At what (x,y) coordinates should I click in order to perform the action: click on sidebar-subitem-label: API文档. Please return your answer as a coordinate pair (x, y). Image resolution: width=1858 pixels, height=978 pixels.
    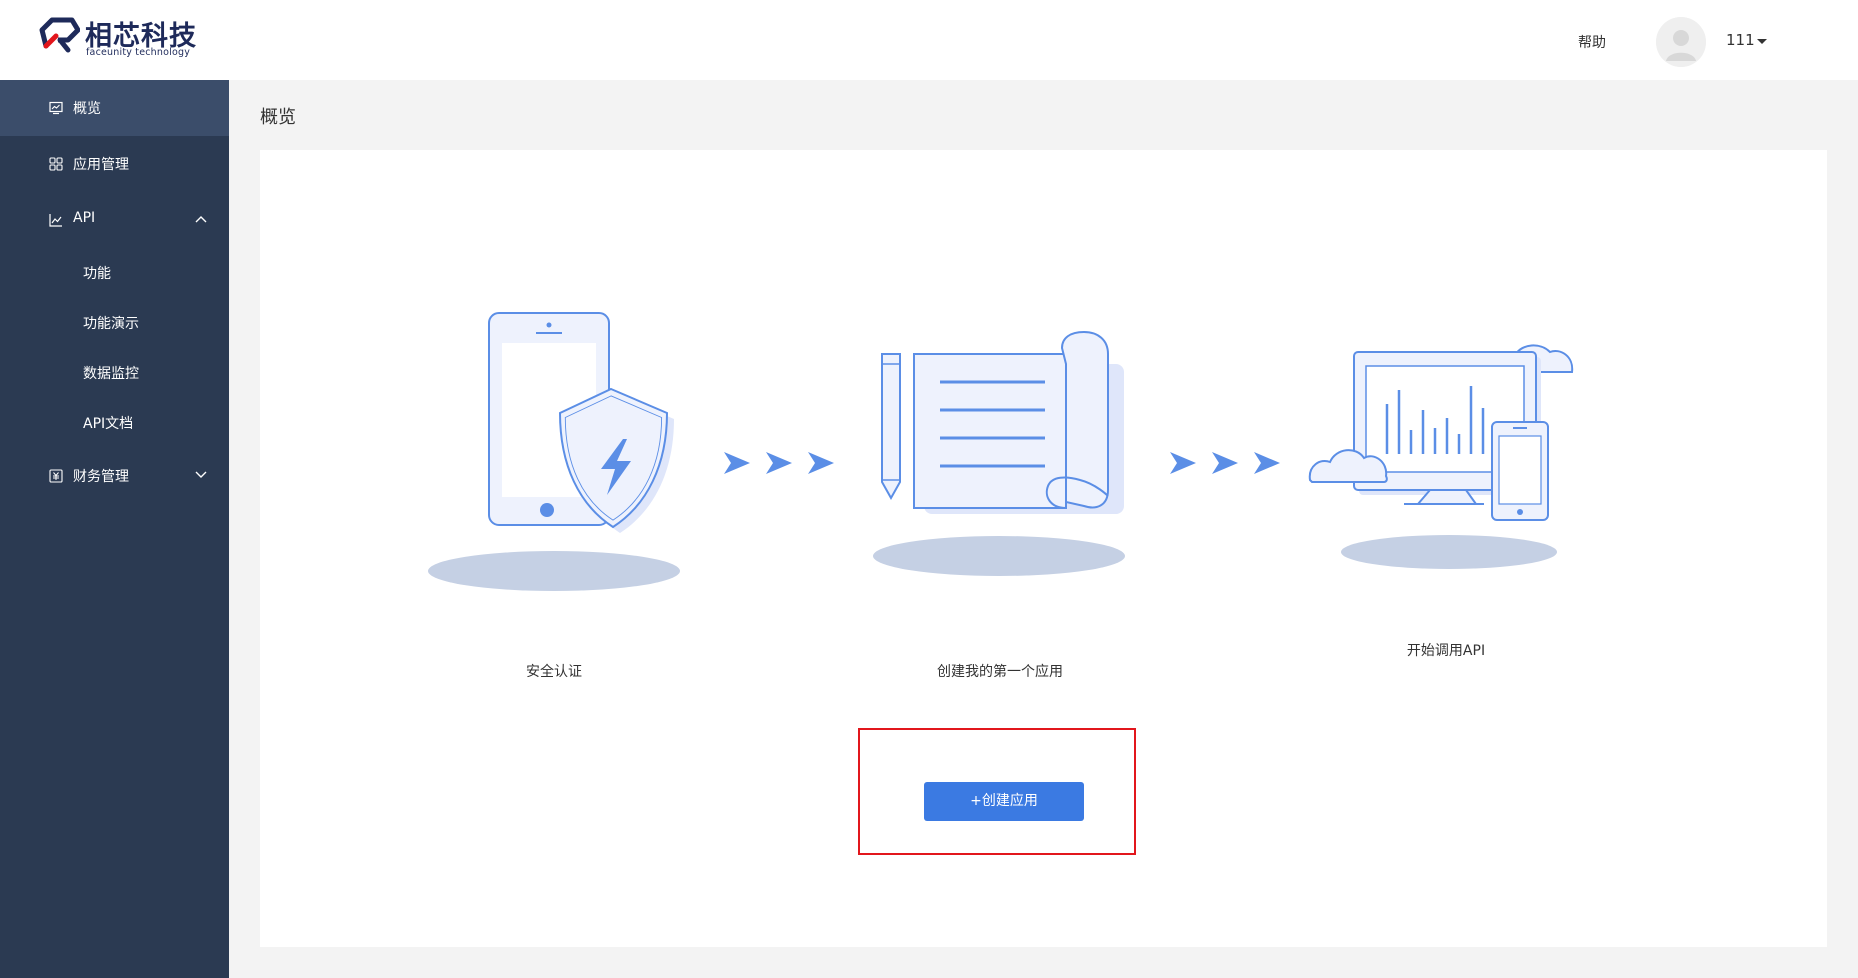
    Looking at the image, I should click on (108, 424).